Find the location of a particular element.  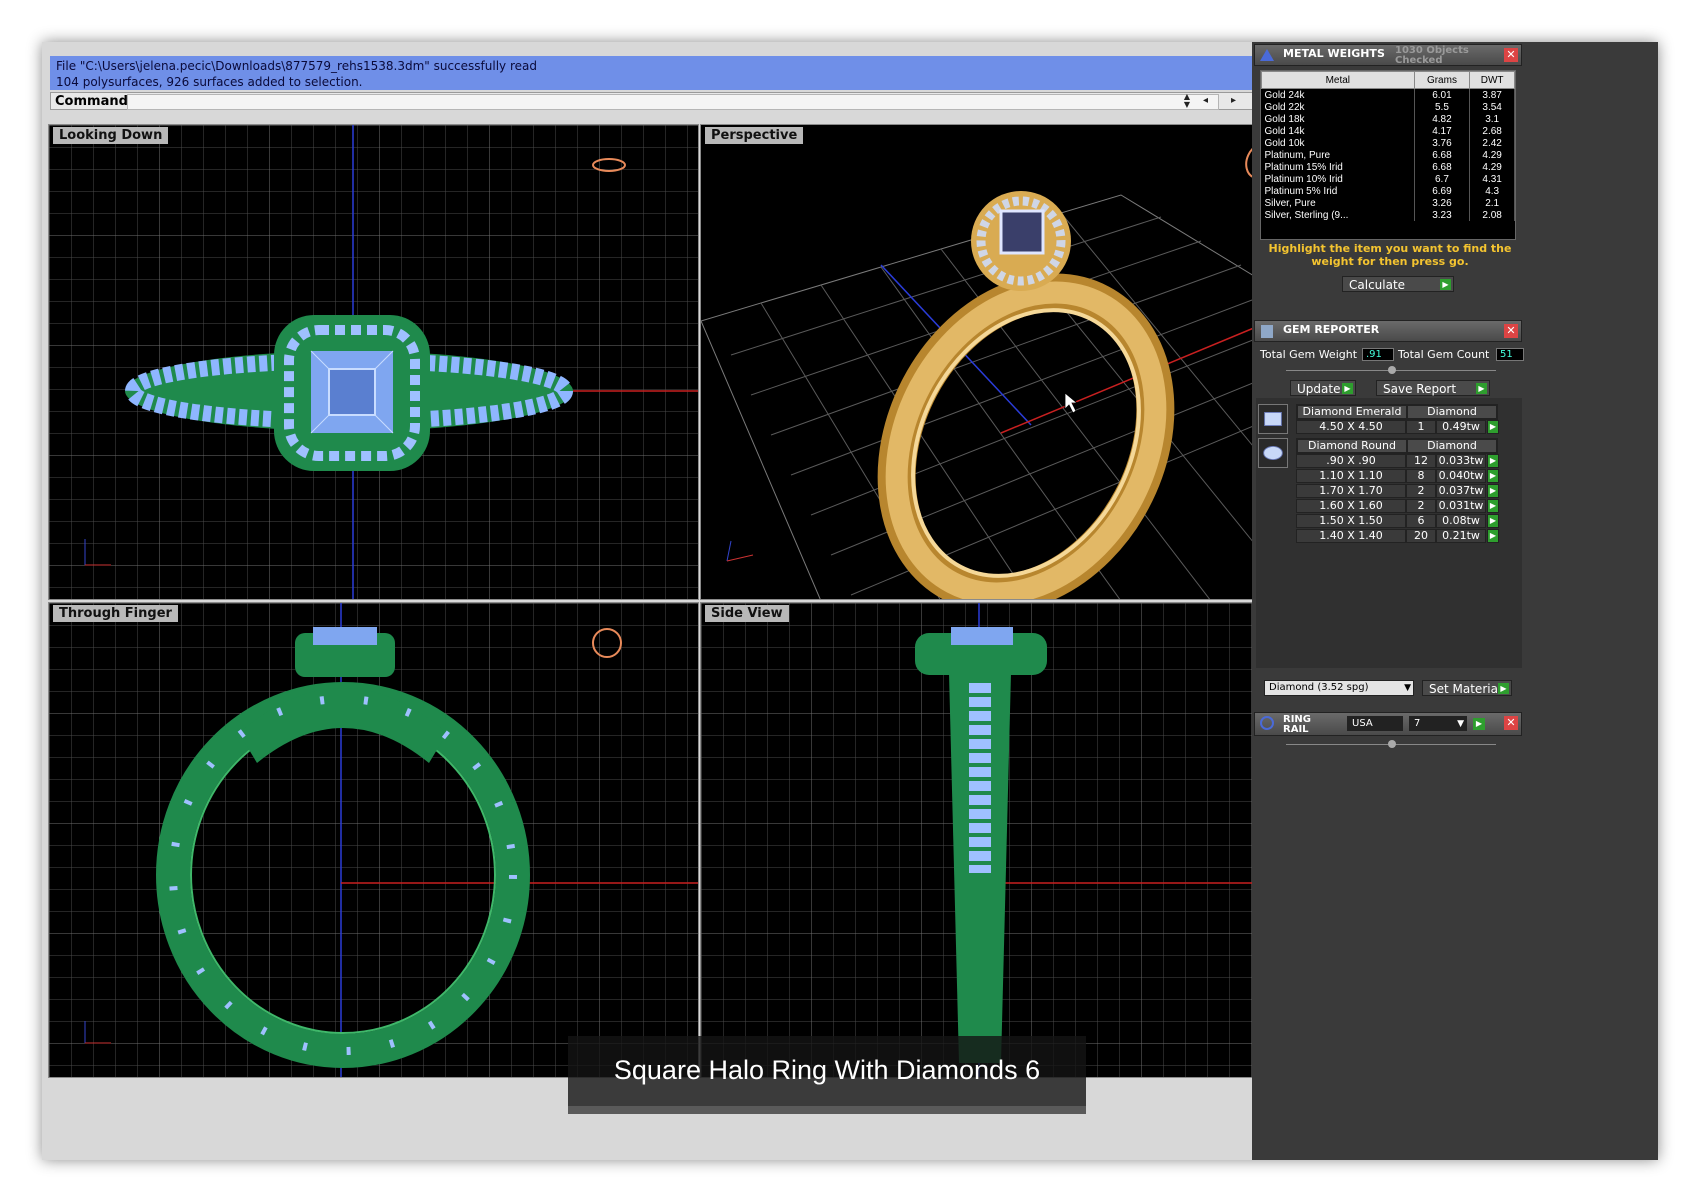

table-row: Gold 18k 4.82 3.1 is located at coordinates (1388, 119).